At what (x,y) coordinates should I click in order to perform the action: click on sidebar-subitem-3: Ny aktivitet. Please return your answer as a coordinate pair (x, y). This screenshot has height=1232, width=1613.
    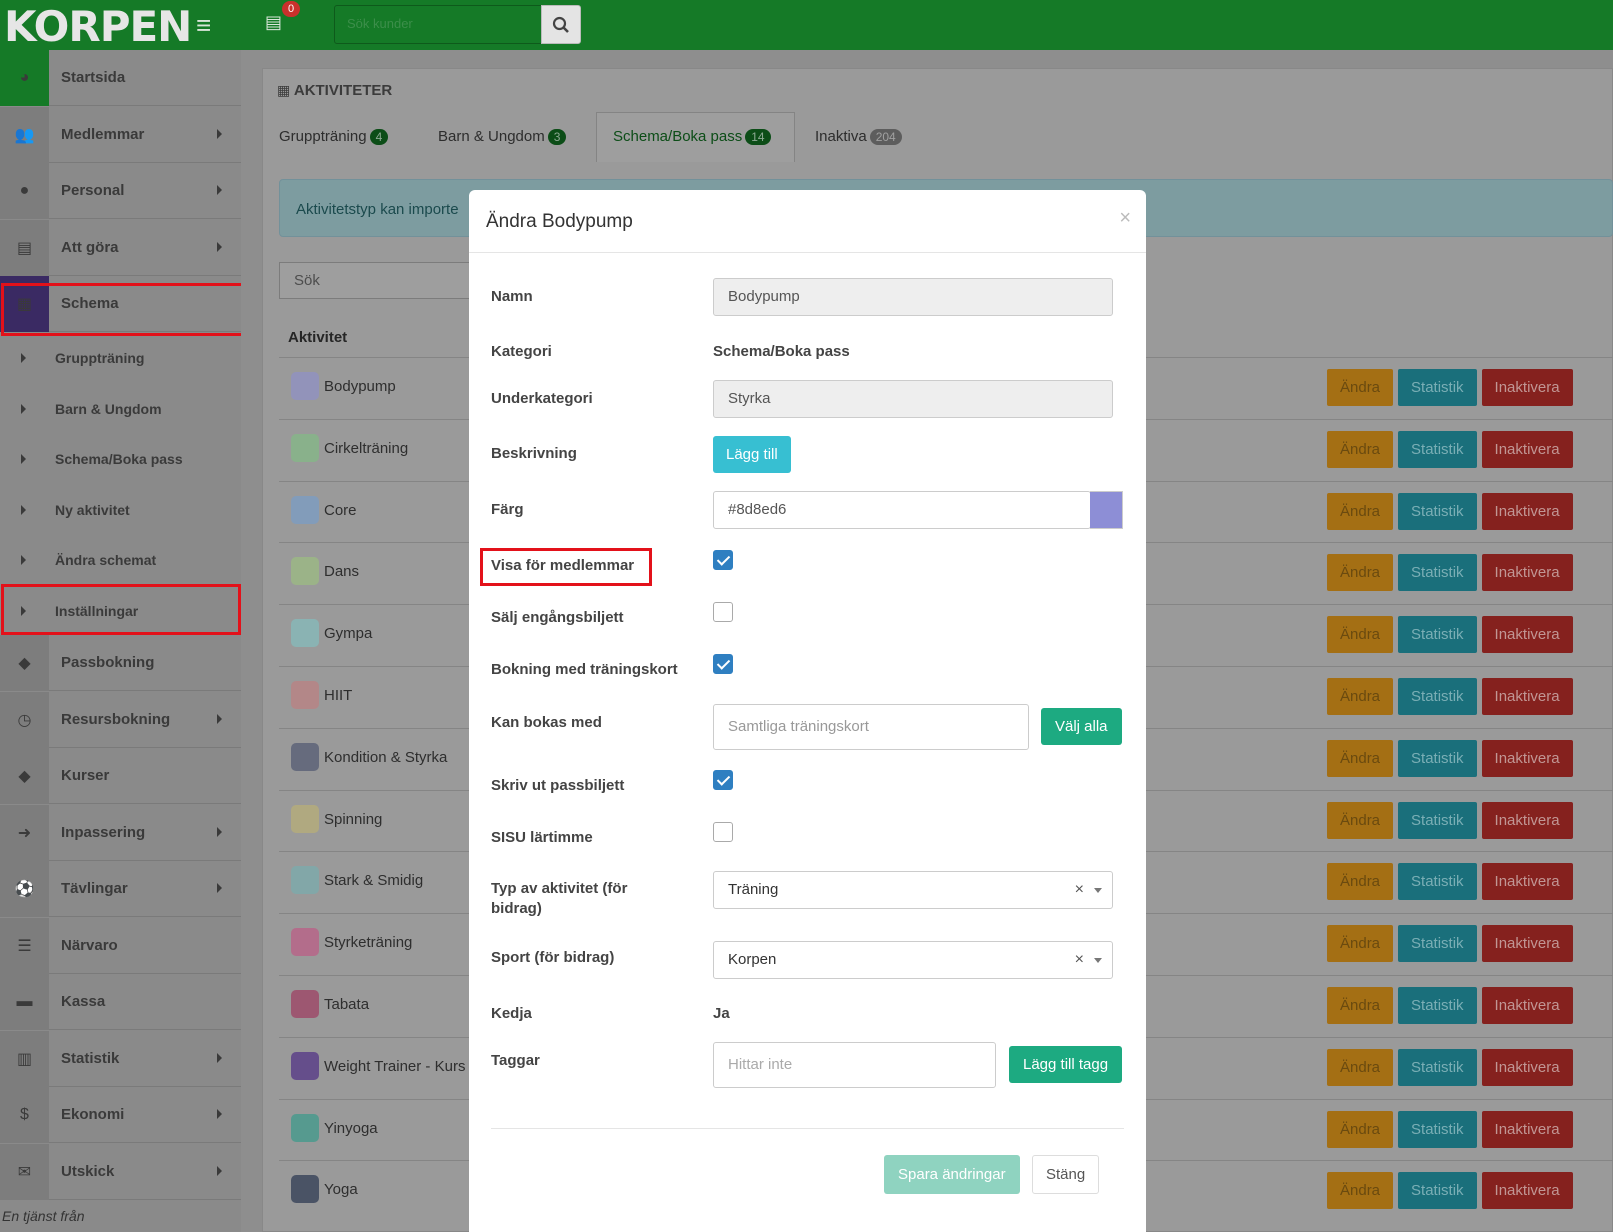
    Looking at the image, I should click on (120, 510).